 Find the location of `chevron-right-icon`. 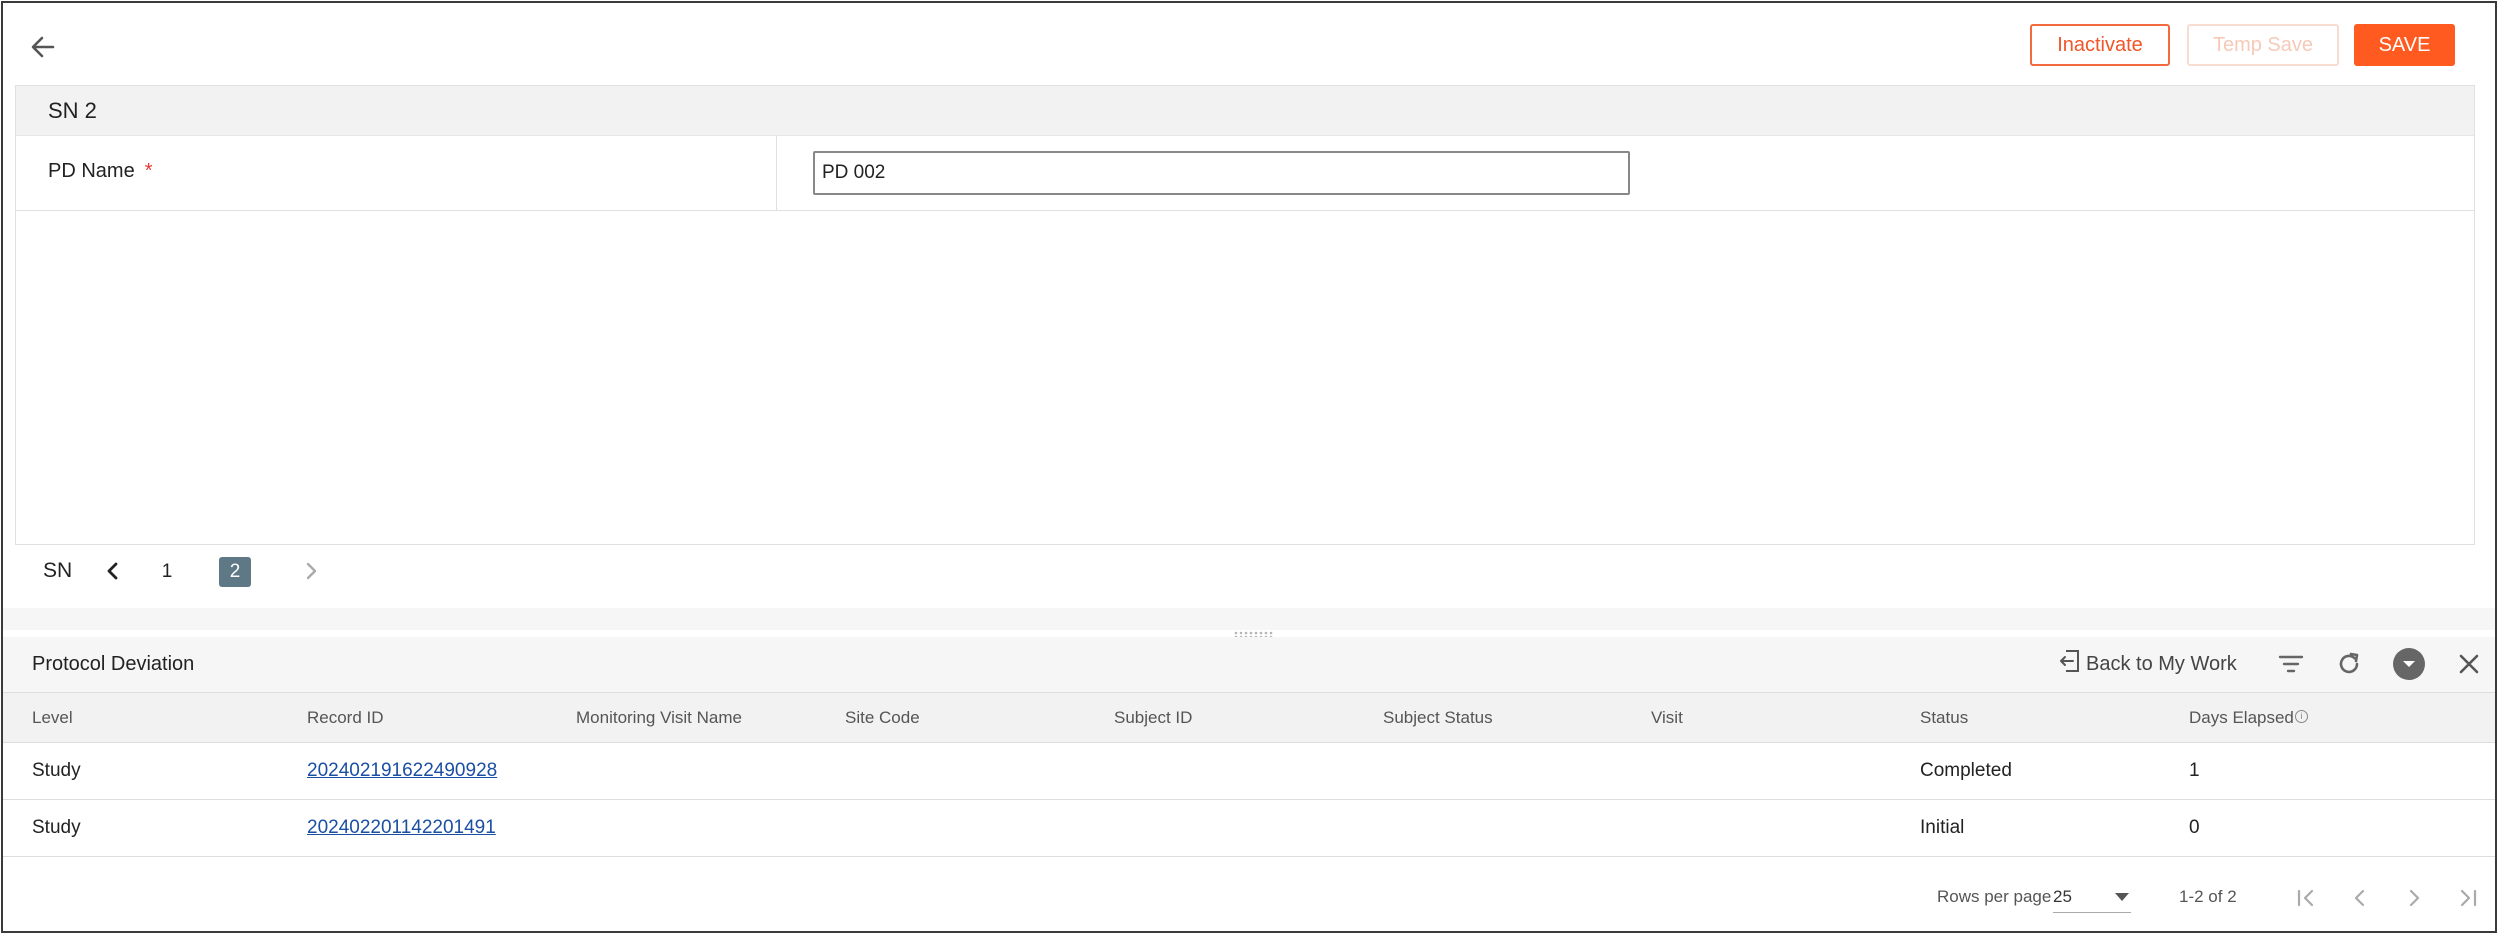

chevron-right-icon is located at coordinates (311, 571).